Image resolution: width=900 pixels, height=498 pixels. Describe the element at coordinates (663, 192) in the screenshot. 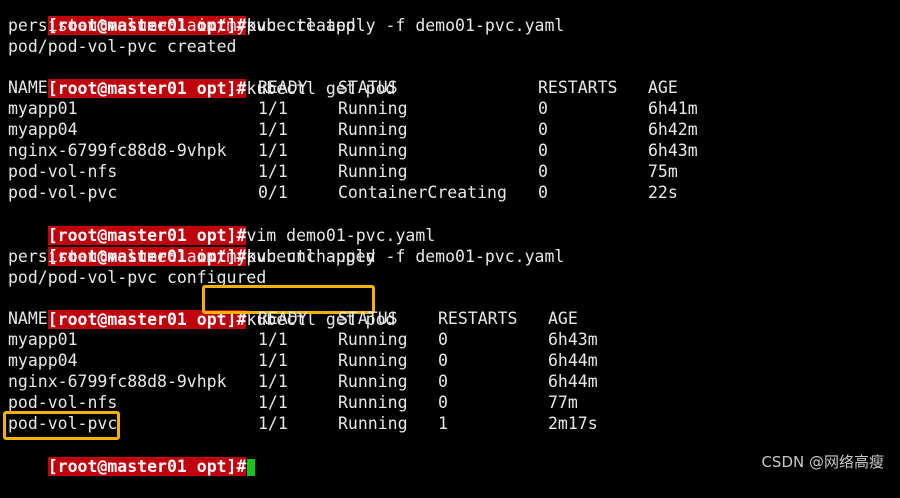

I see `pod-age: 22s` at that location.